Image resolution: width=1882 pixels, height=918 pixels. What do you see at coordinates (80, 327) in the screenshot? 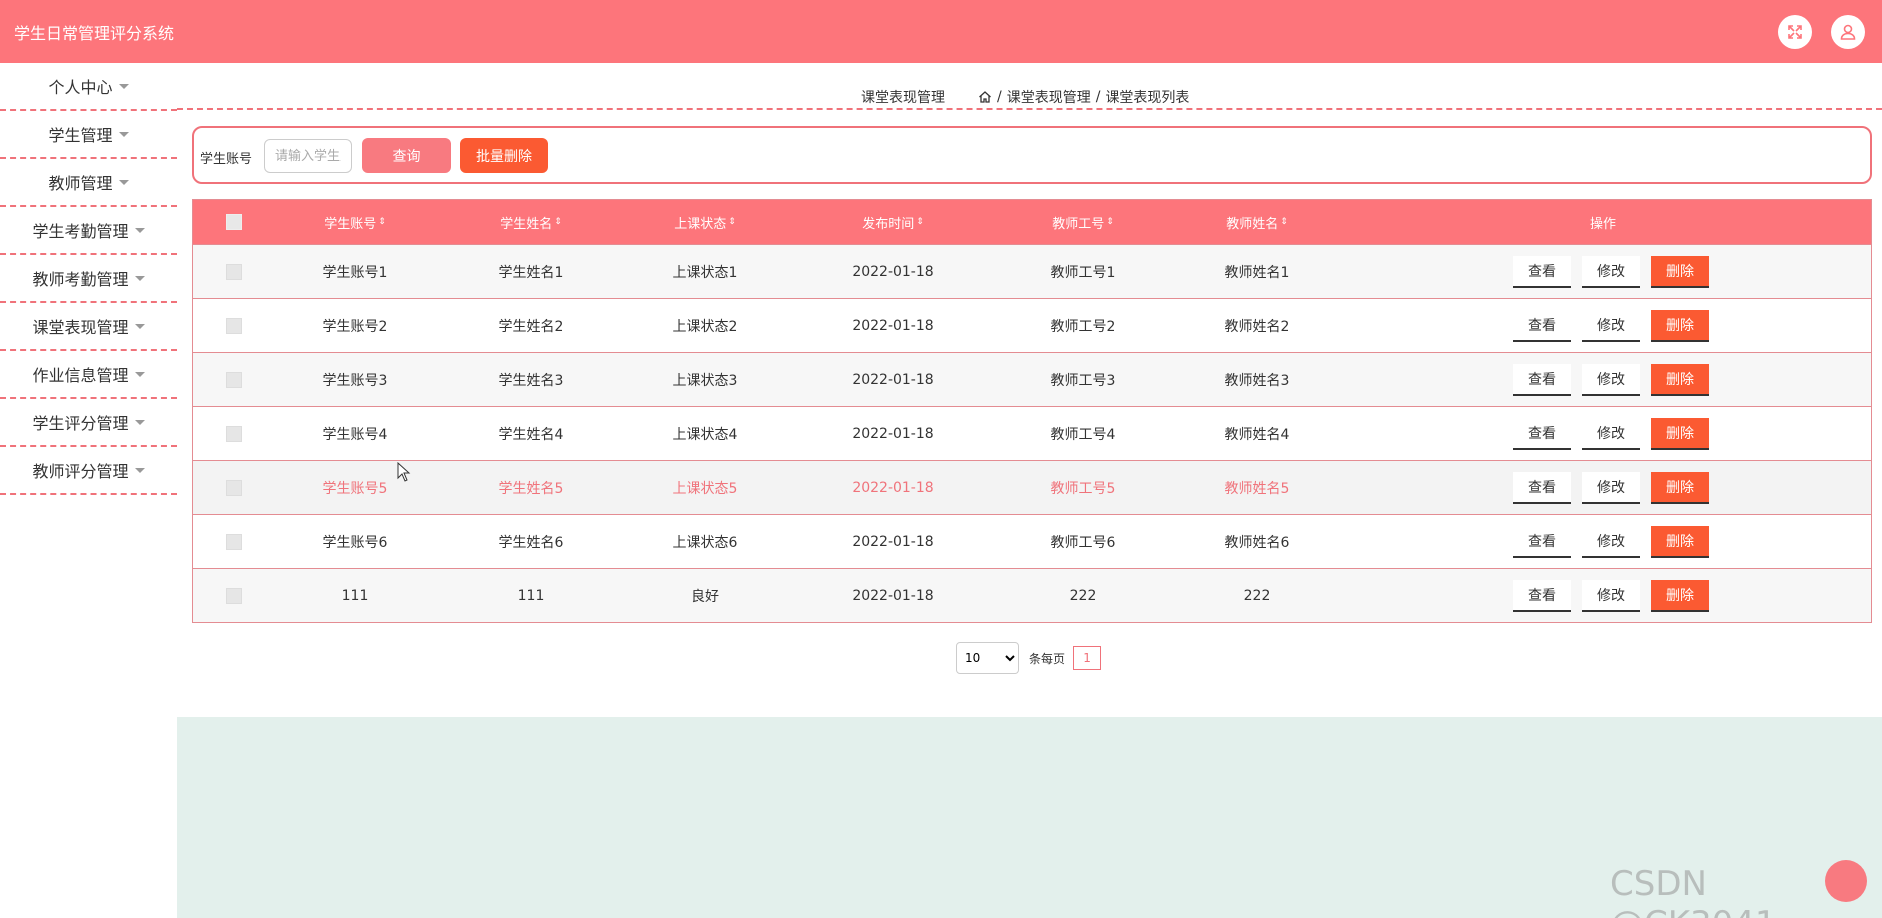
I see `sidebar-item-label: 课堂表现管理` at bounding box center [80, 327].